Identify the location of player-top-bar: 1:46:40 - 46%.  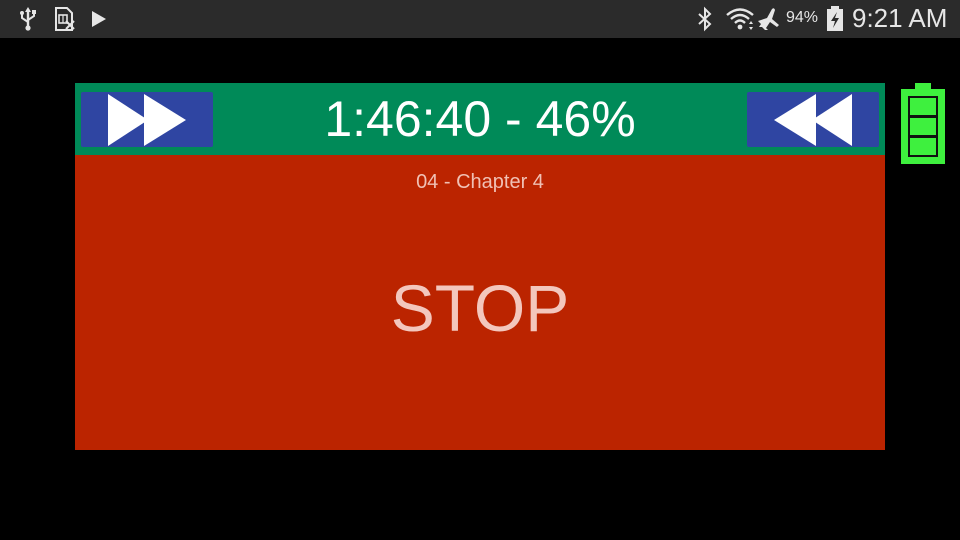
(480, 119).